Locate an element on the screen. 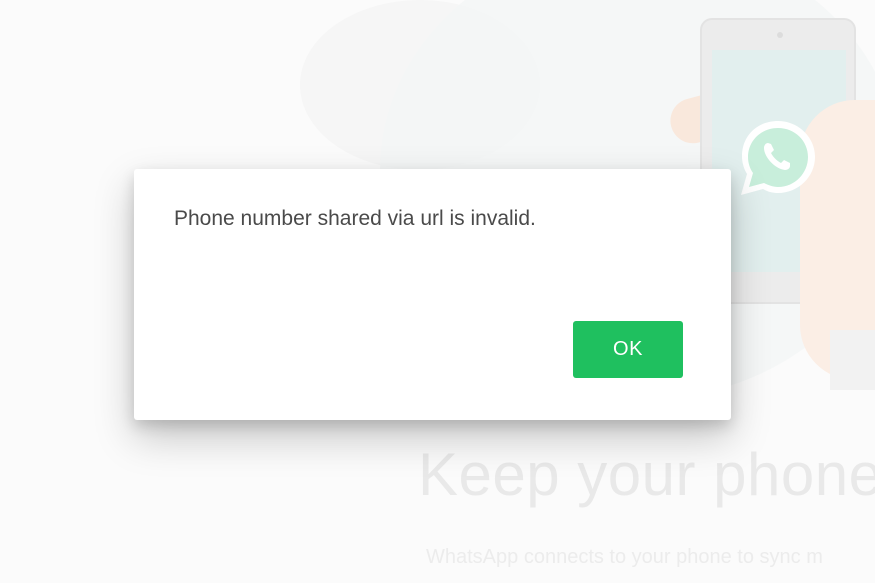 The image size is (875, 583). sleeve-illustration is located at coordinates (852, 360).